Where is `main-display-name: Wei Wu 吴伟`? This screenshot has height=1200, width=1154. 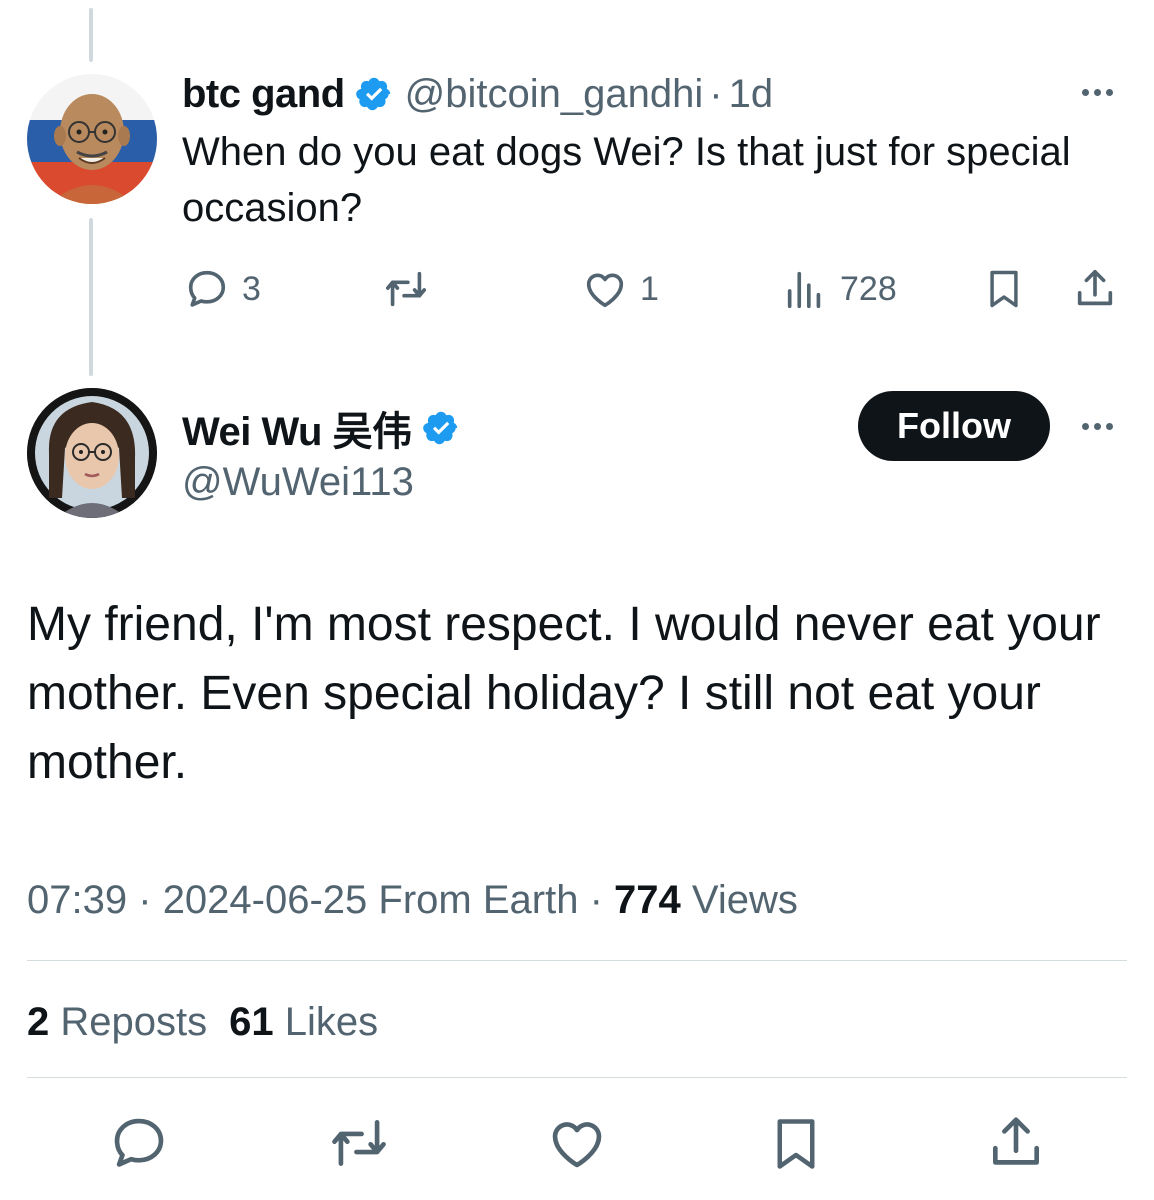
main-display-name: Wei Wu 吴伟 is located at coordinates (297, 428).